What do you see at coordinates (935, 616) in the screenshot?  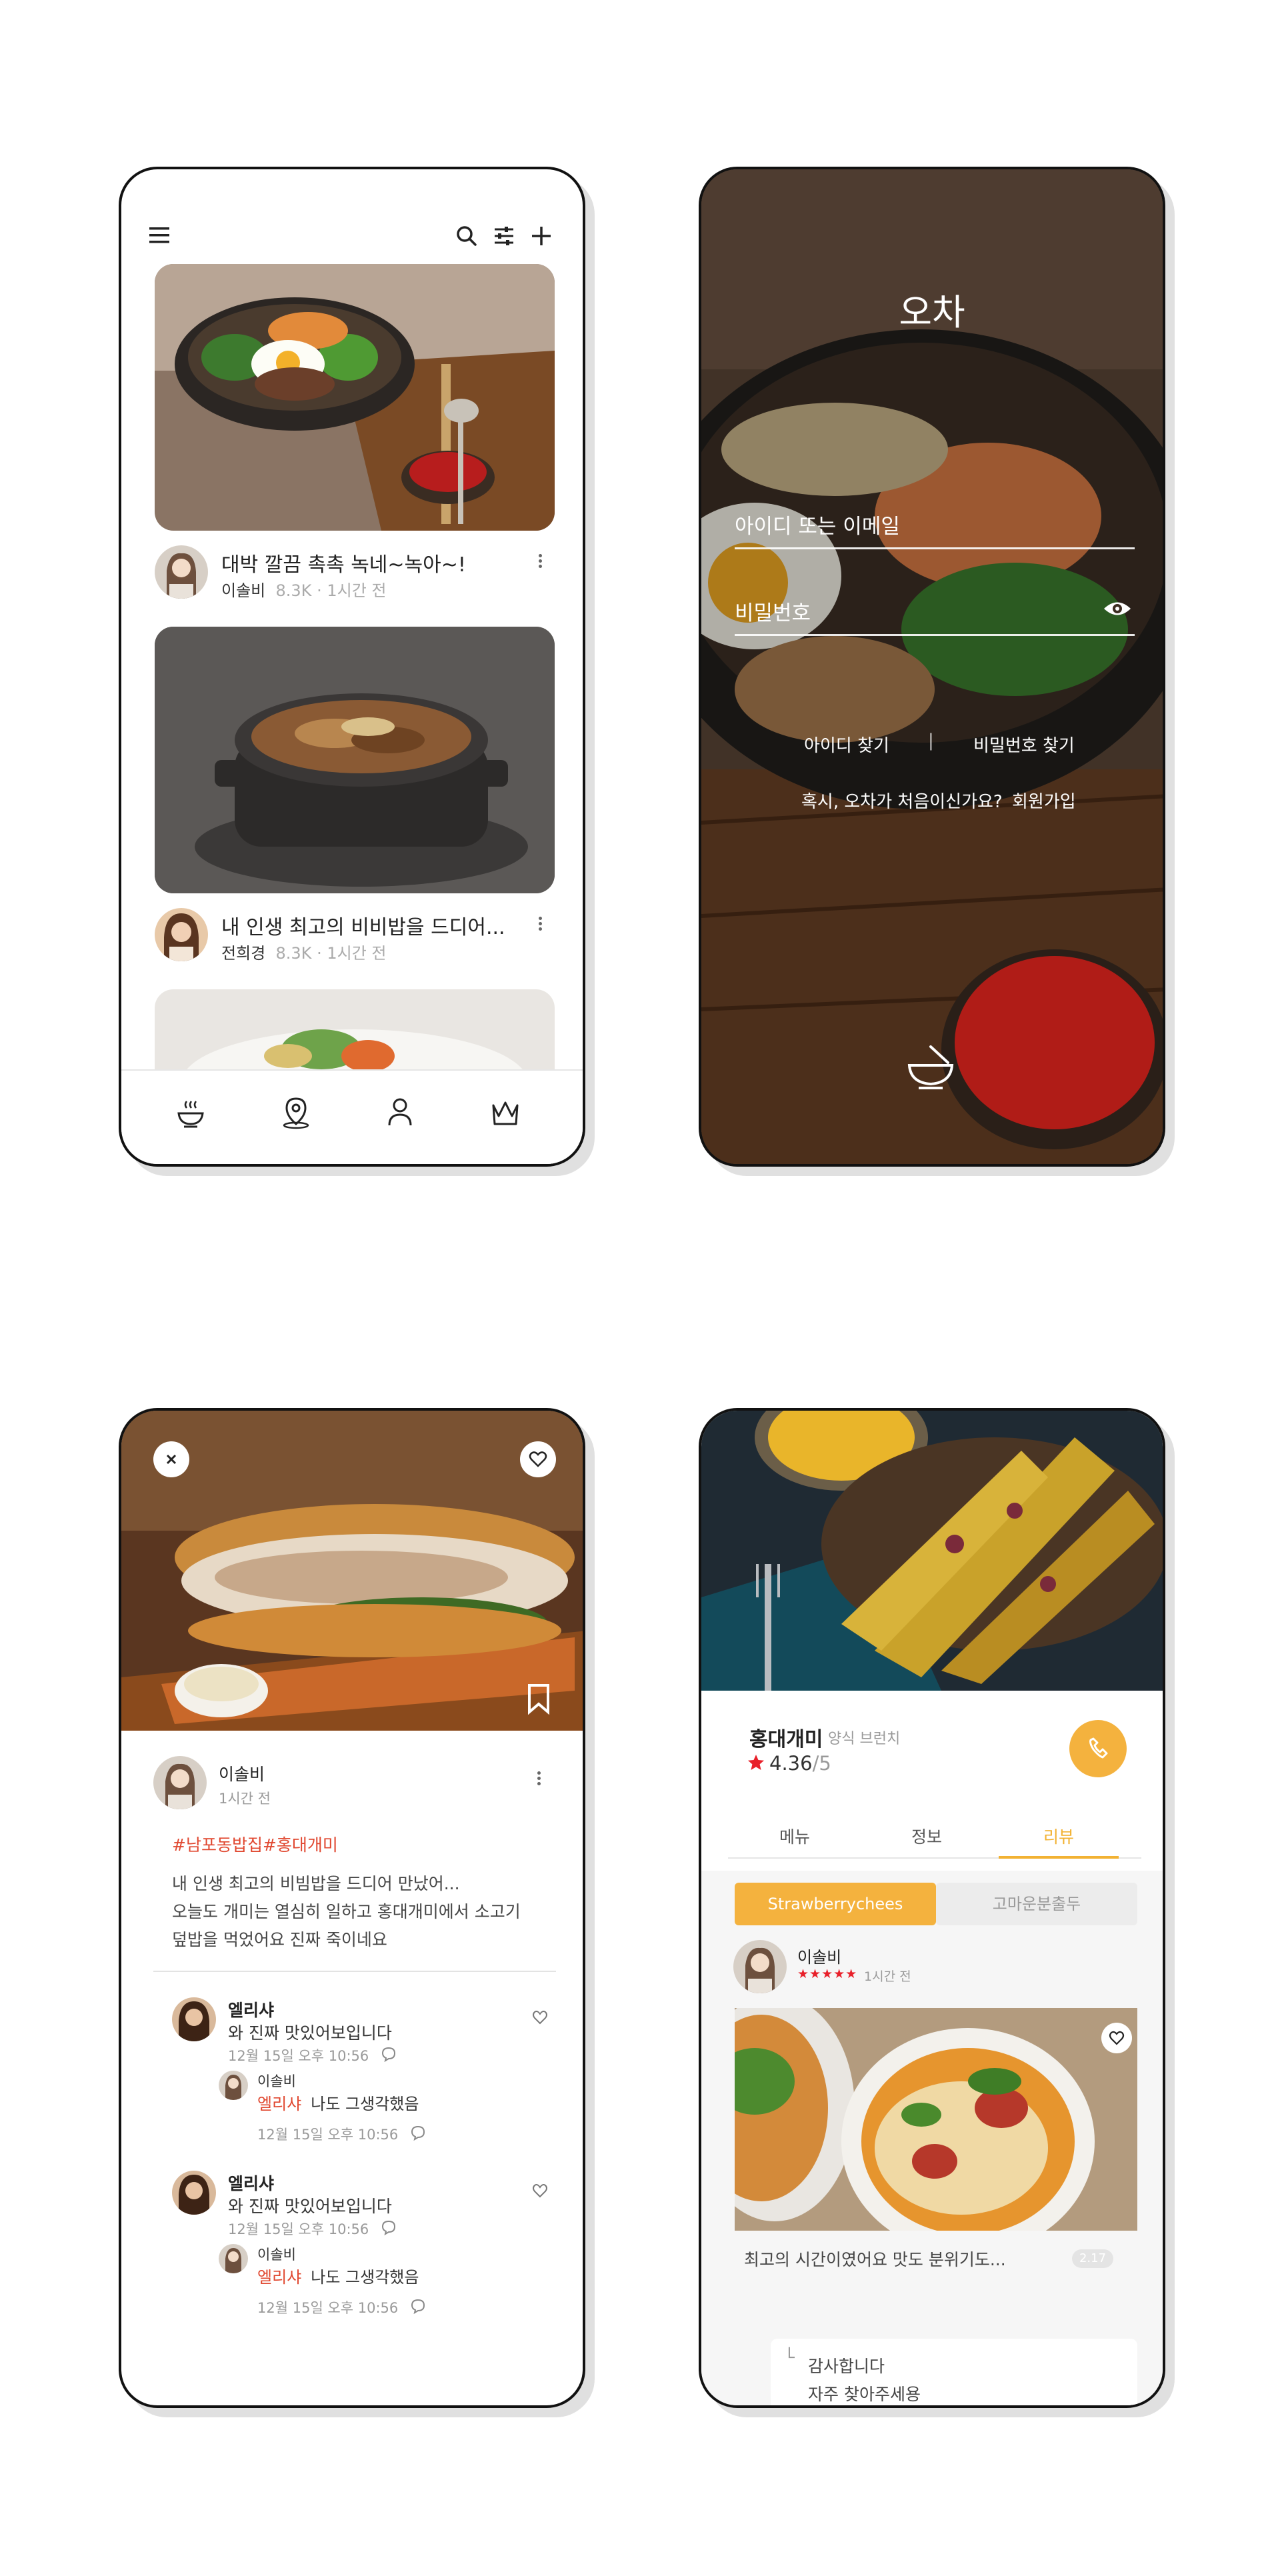 I see `password-field: 비밀번호` at bounding box center [935, 616].